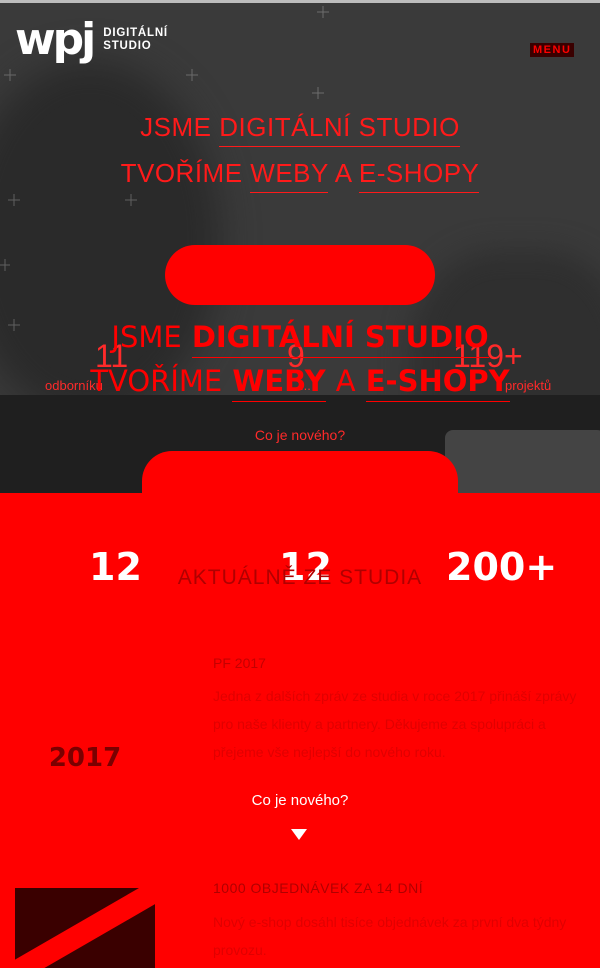  What do you see at coordinates (156, 381) in the screenshot?
I see `headline-duplicate-line2-prefix: TVOŘÍME` at bounding box center [156, 381].